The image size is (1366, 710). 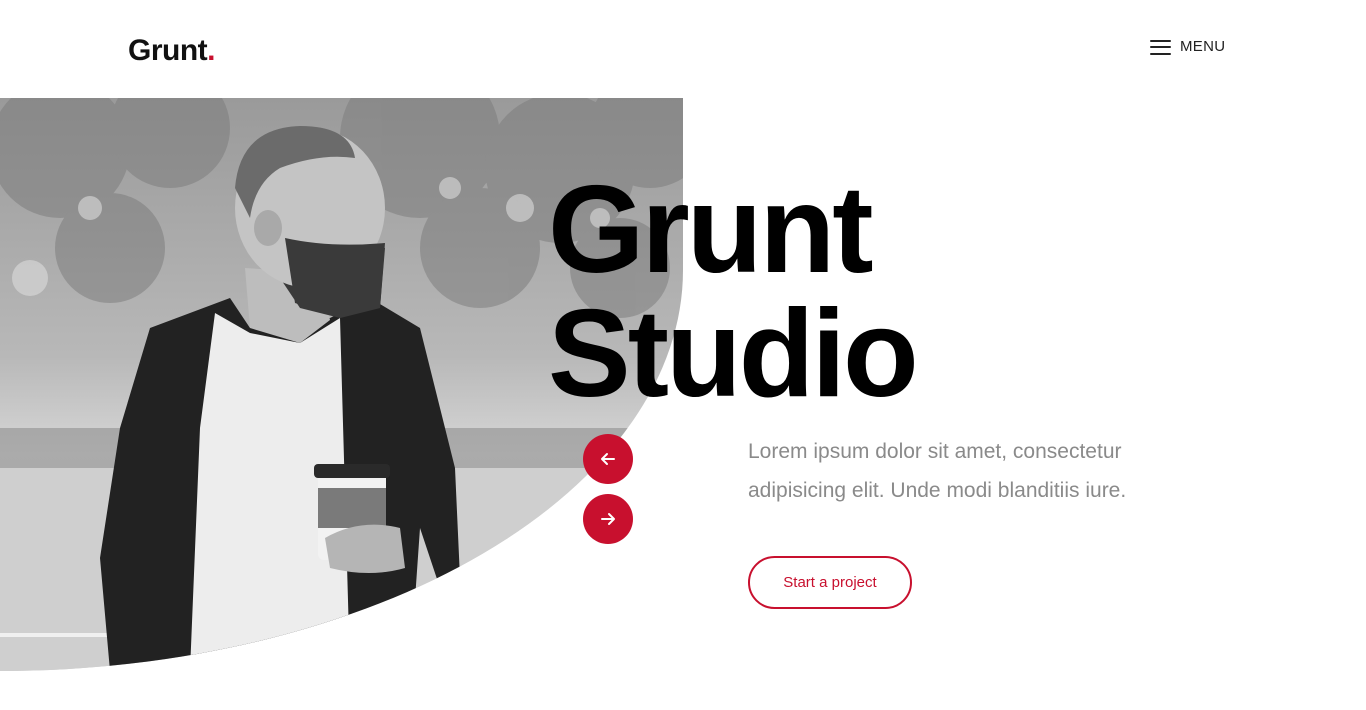 I want to click on arrow-left-icon, so click(x=608, y=459).